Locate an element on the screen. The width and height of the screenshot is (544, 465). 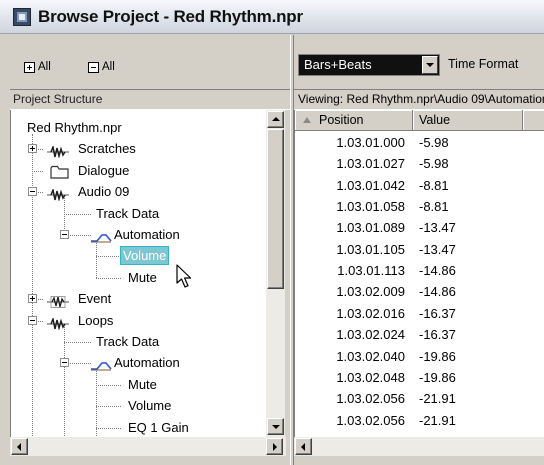
project-structure-header: Project Structure is located at coordinates (150, 99).